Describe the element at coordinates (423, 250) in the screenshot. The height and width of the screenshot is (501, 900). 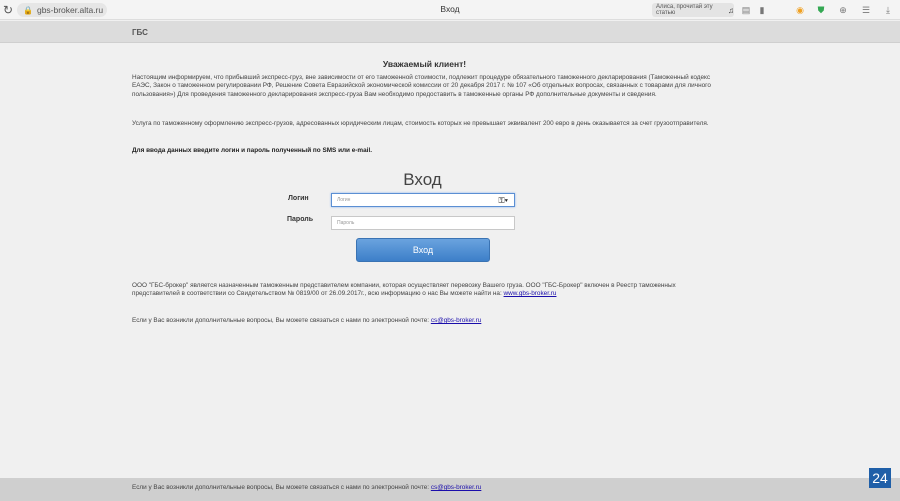
I see `login-submit-button: Вход` at that location.